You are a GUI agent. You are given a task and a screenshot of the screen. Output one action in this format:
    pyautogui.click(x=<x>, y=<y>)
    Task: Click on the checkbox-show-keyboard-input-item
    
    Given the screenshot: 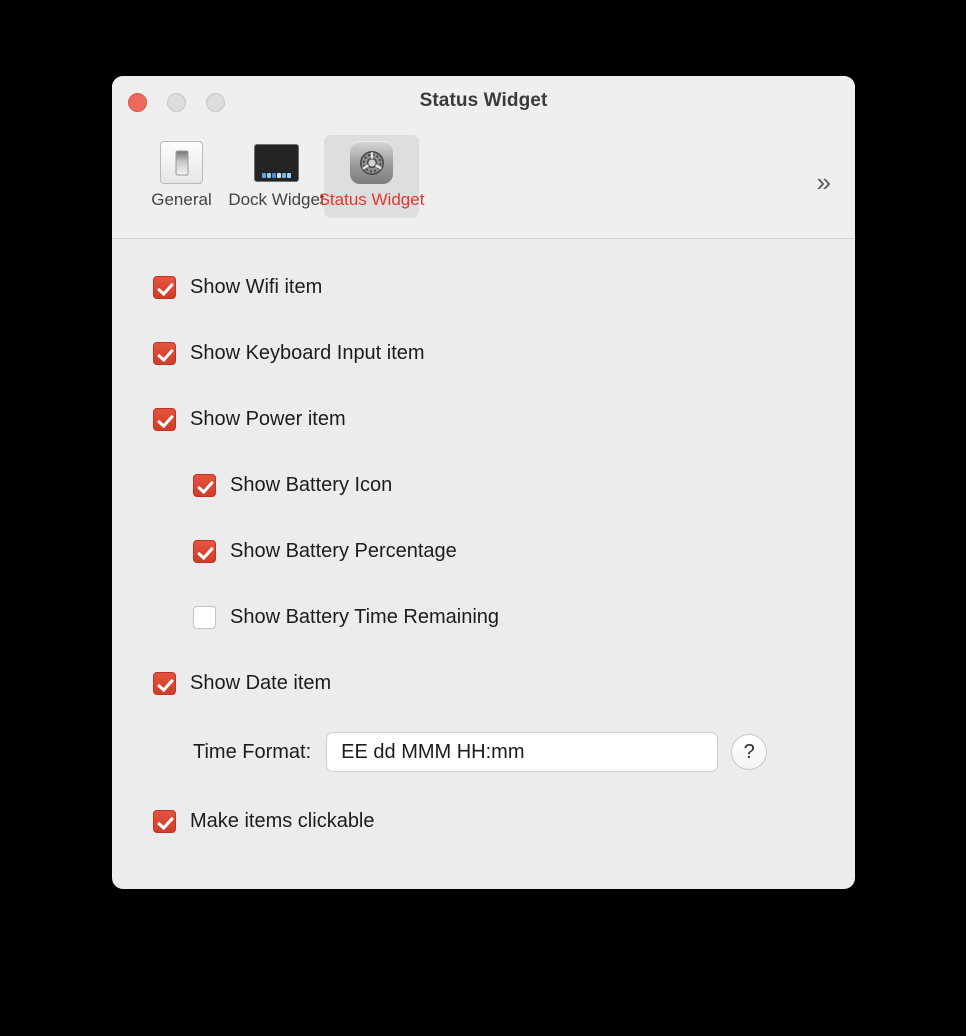 What is the action you would take?
    pyautogui.click(x=164, y=353)
    